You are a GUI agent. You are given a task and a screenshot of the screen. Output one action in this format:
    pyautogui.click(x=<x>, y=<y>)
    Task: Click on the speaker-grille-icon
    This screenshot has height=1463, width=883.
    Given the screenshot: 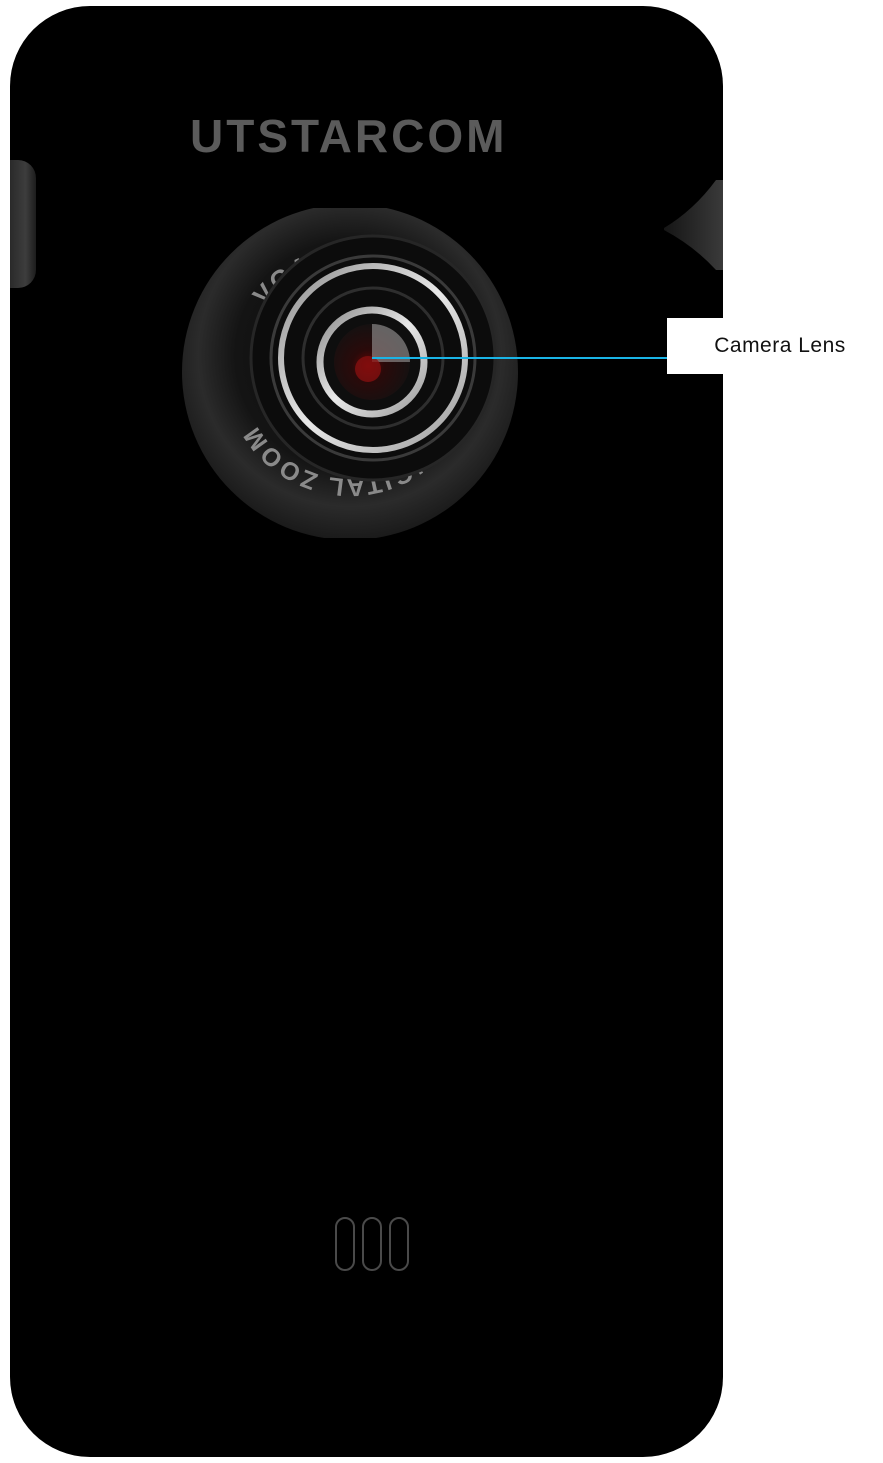 What is the action you would take?
    pyautogui.click(x=372, y=1244)
    